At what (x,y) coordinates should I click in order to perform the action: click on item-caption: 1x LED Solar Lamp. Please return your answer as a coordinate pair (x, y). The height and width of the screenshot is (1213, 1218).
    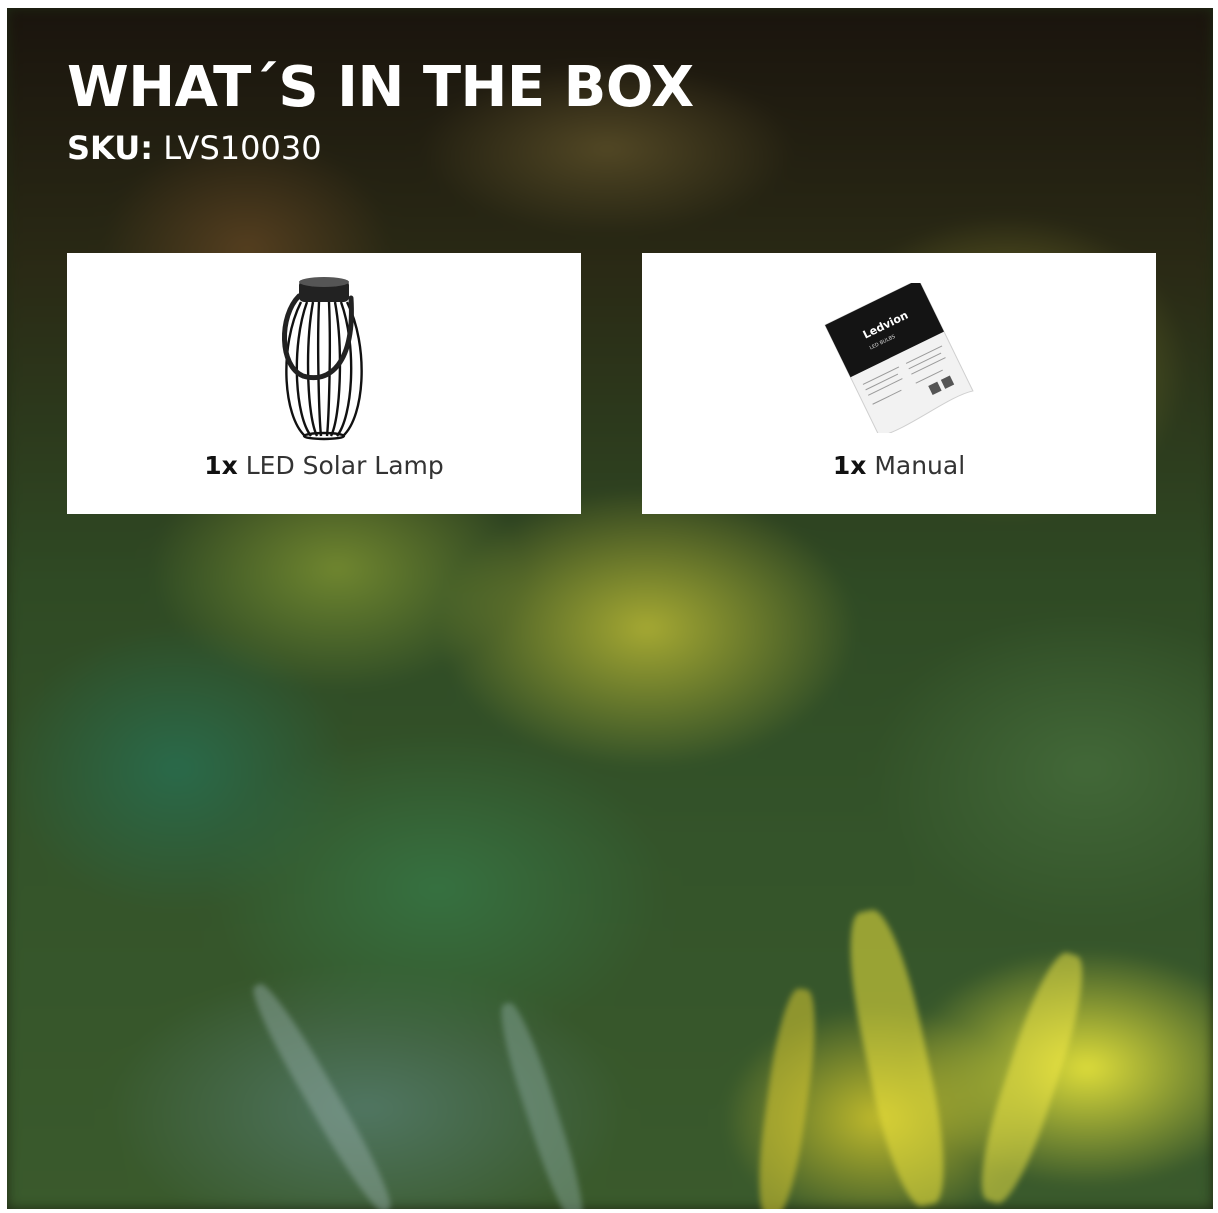
    Looking at the image, I should click on (324, 465).